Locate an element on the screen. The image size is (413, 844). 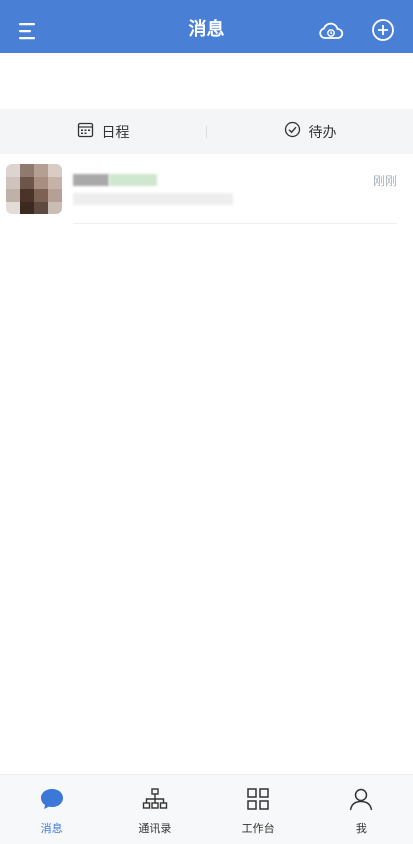
bottom-tab-bar: 消息 通讯录 工作台 我 is located at coordinates (206, 809).